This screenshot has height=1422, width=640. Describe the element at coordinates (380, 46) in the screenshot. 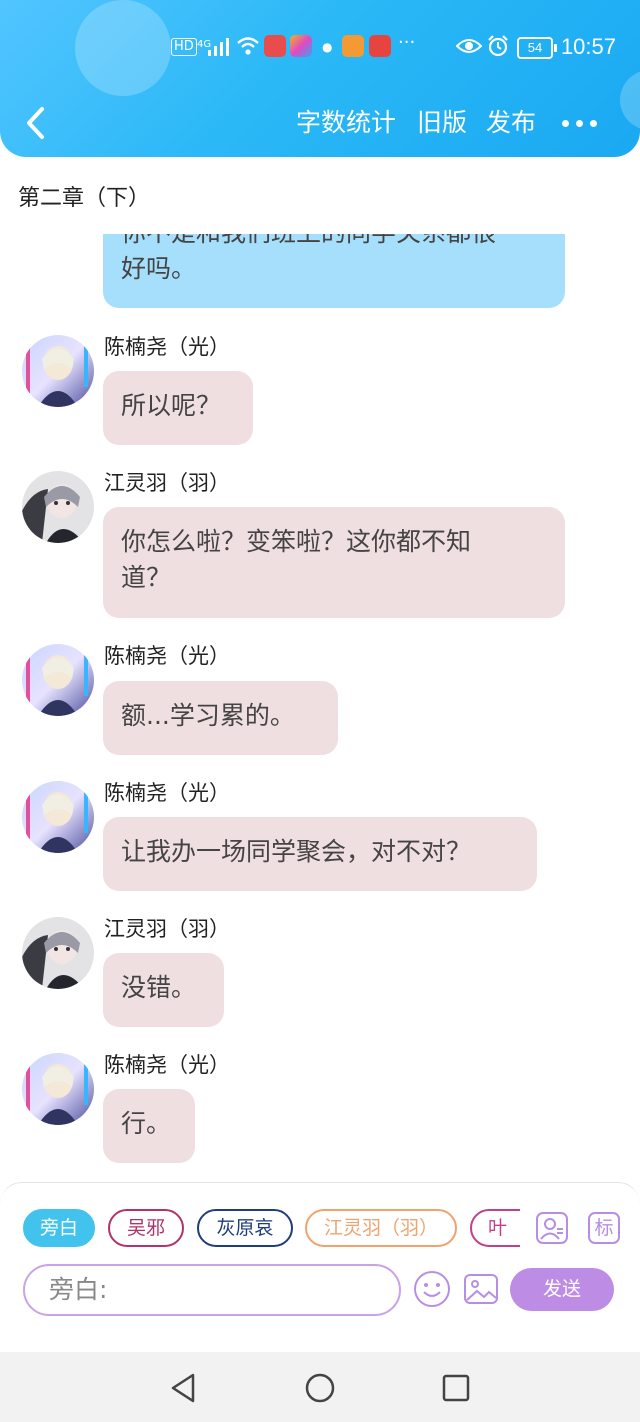

I see `shop-app-icon` at that location.